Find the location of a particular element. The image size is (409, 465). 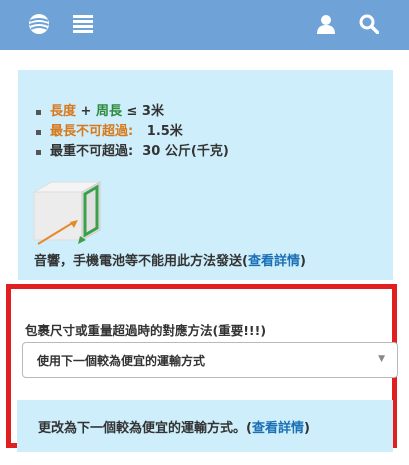

oversize-method-label: 包裹尺寸或重量超過時的對應方法(重要!!!) is located at coordinates (146, 330).